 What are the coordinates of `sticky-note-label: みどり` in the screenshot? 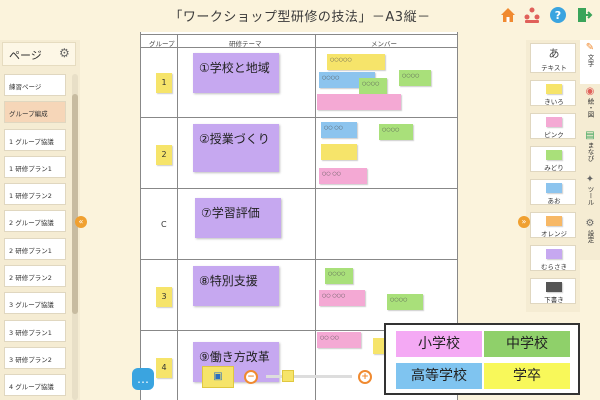 It's located at (554, 168).